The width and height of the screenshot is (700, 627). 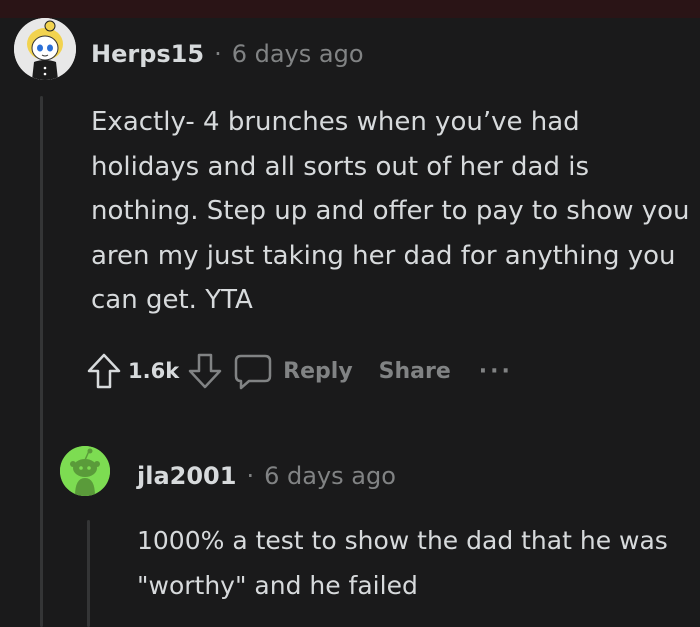 I want to click on more-icon: ···, so click(x=495, y=371).